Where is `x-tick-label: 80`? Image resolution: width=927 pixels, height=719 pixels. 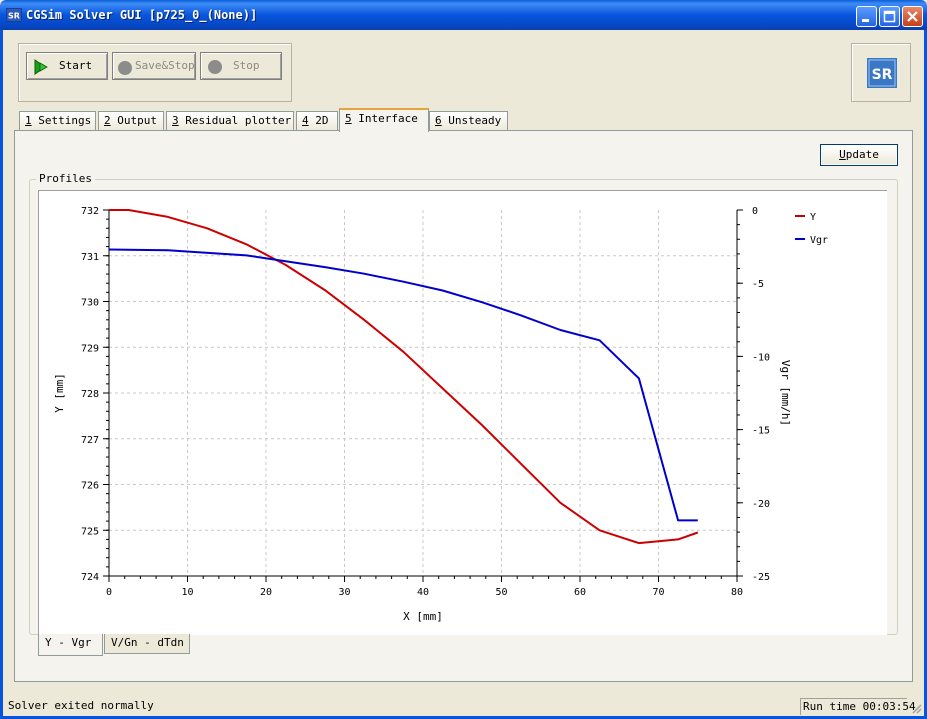
x-tick-label: 80 is located at coordinates (737, 592).